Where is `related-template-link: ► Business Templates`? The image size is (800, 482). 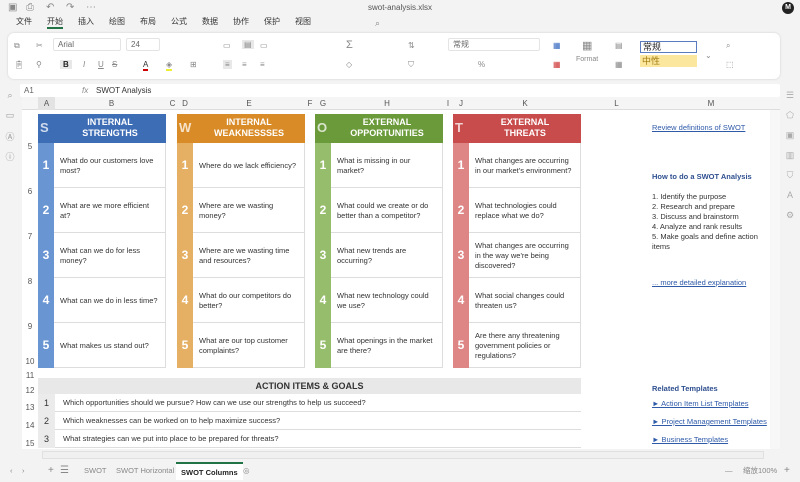 related-template-link: ► Business Templates is located at coordinates (711, 439).